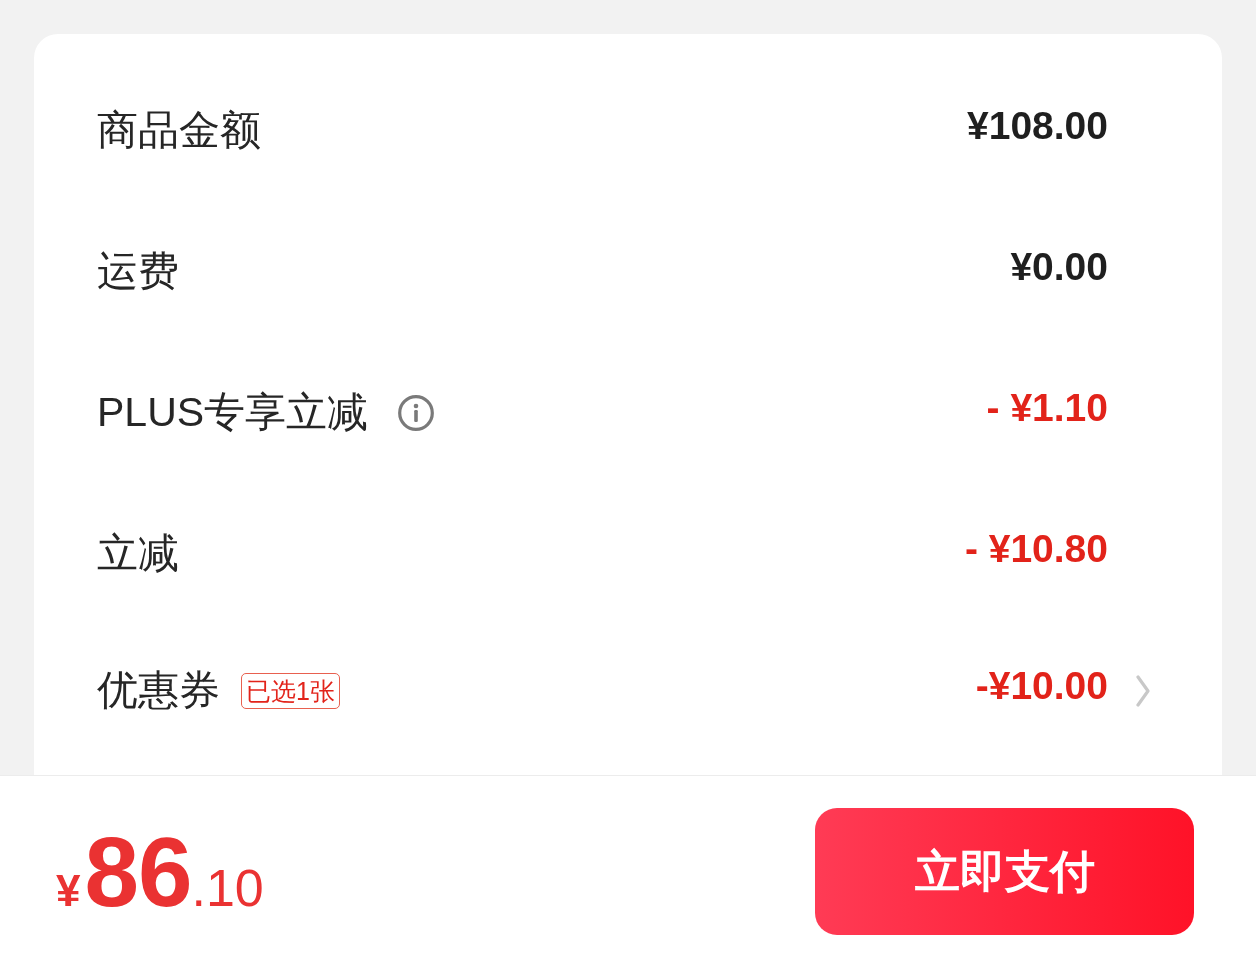 The width and height of the screenshot is (1256, 964). Describe the element at coordinates (290, 691) in the screenshot. I see `coupon-tag: 已选1张` at that location.